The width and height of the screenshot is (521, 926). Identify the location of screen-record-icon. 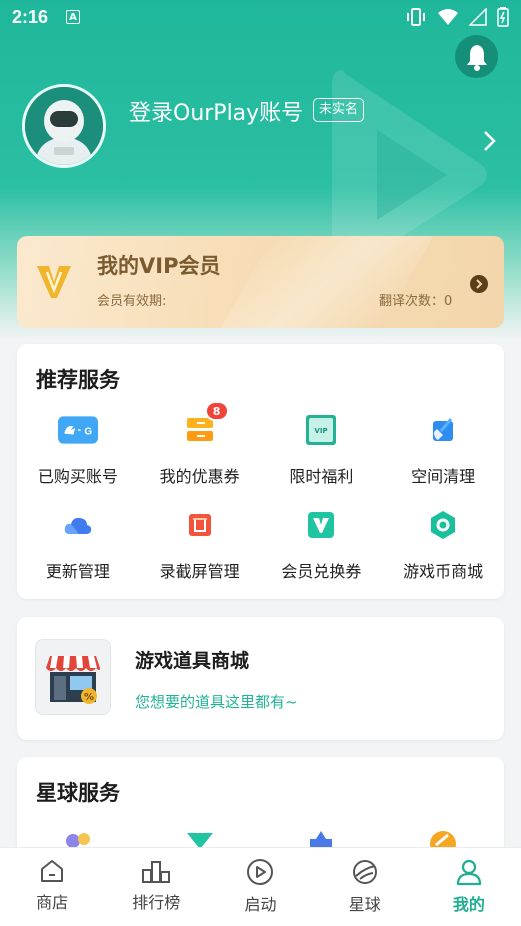
(200, 525).